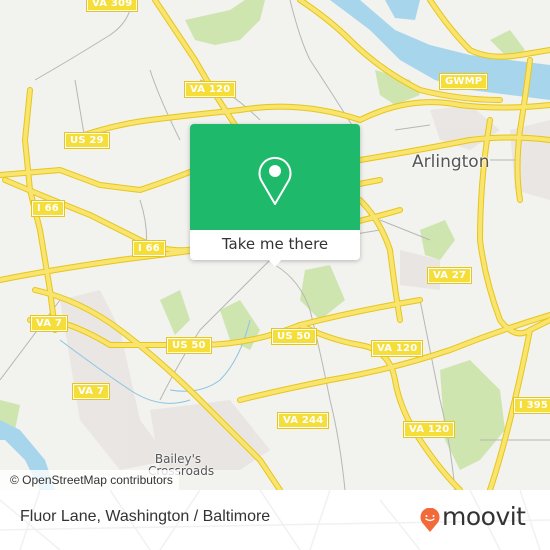  I want to click on take-me-there-button: Take me there, so click(275, 245).